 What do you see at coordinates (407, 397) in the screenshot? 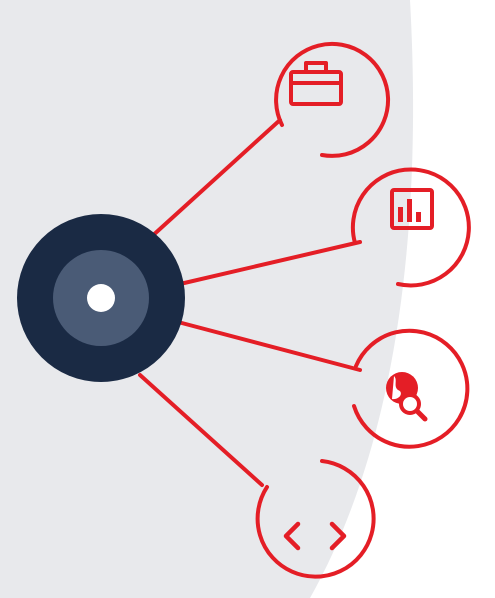
I see `globe-search-icon` at bounding box center [407, 397].